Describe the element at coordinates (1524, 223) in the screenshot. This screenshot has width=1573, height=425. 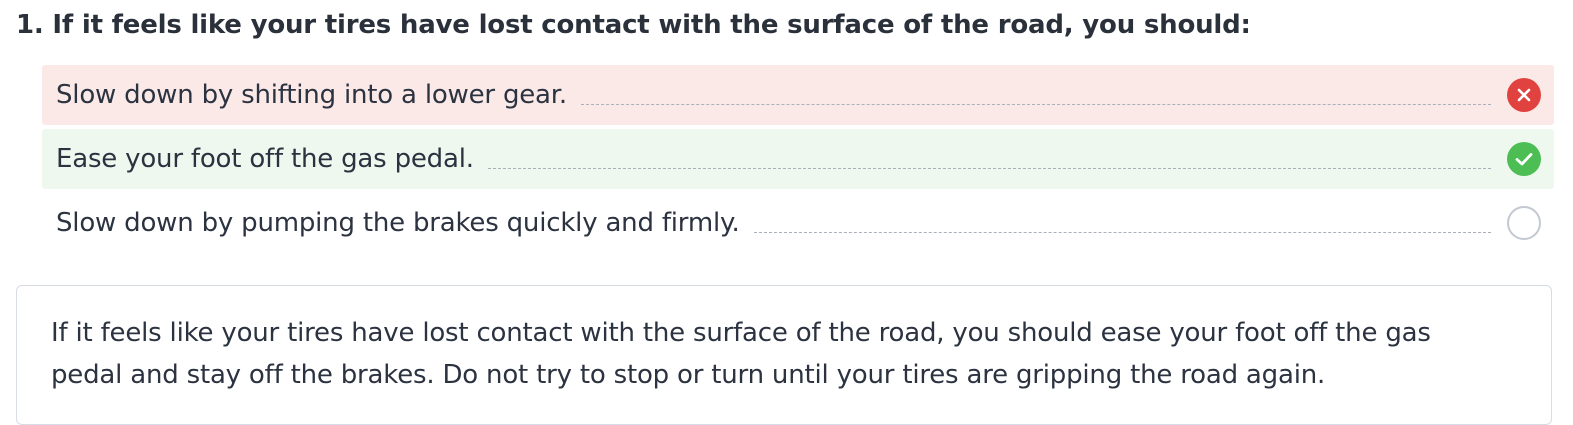
I see `empty-circle-icon` at that location.